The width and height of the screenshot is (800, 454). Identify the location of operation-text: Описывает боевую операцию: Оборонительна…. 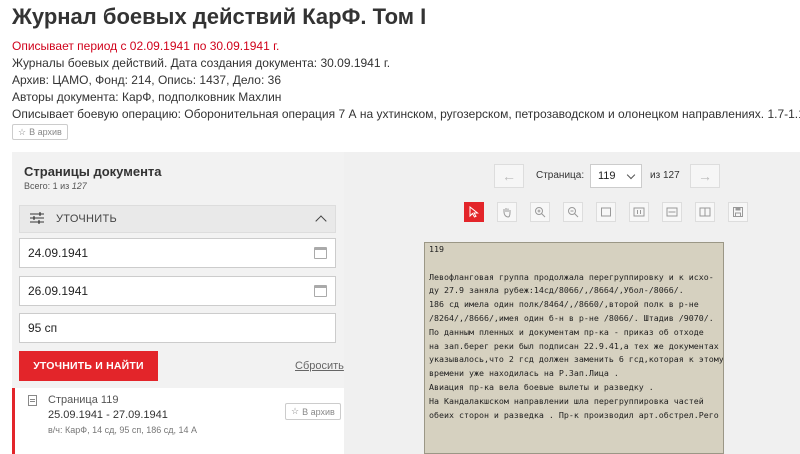
(406, 114).